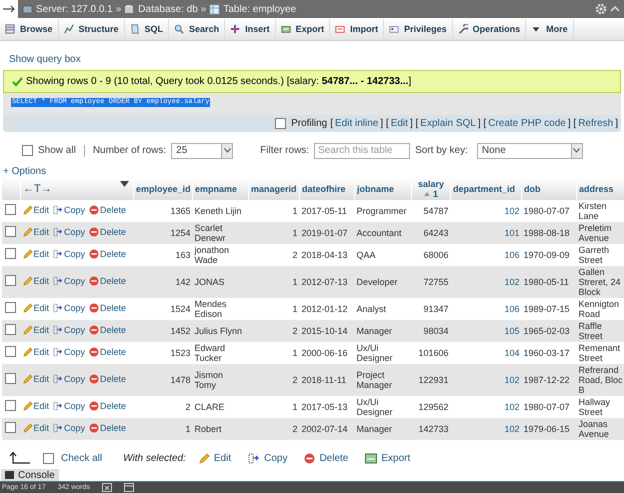 Image resolution: width=624 pixels, height=493 pixels. What do you see at coordinates (48, 458) in the screenshot?
I see `check-all-checkbox` at bounding box center [48, 458].